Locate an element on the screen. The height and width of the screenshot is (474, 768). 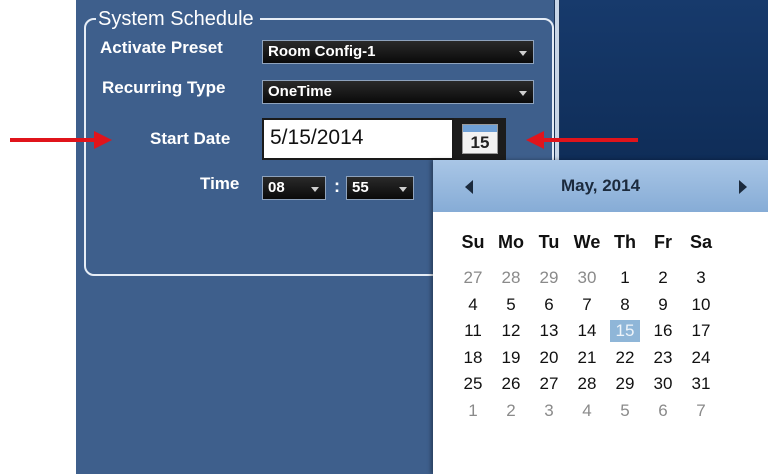
activate-preset-label: Activate Preset is located at coordinates (161, 47).